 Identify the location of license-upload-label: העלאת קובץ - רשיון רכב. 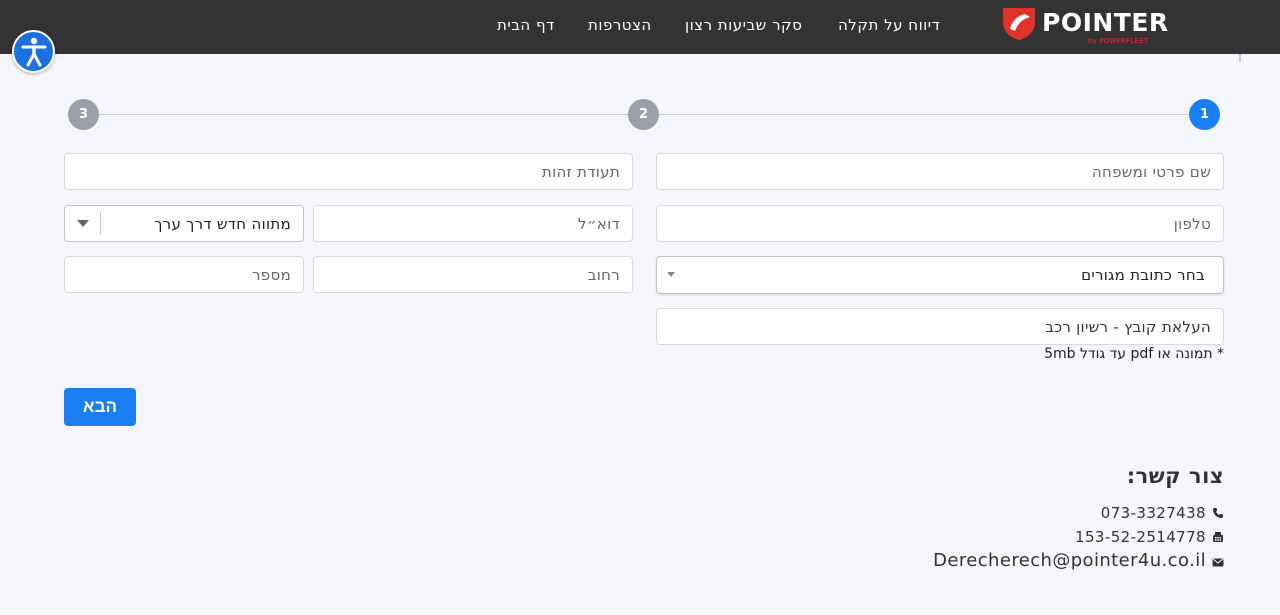
(1128, 326).